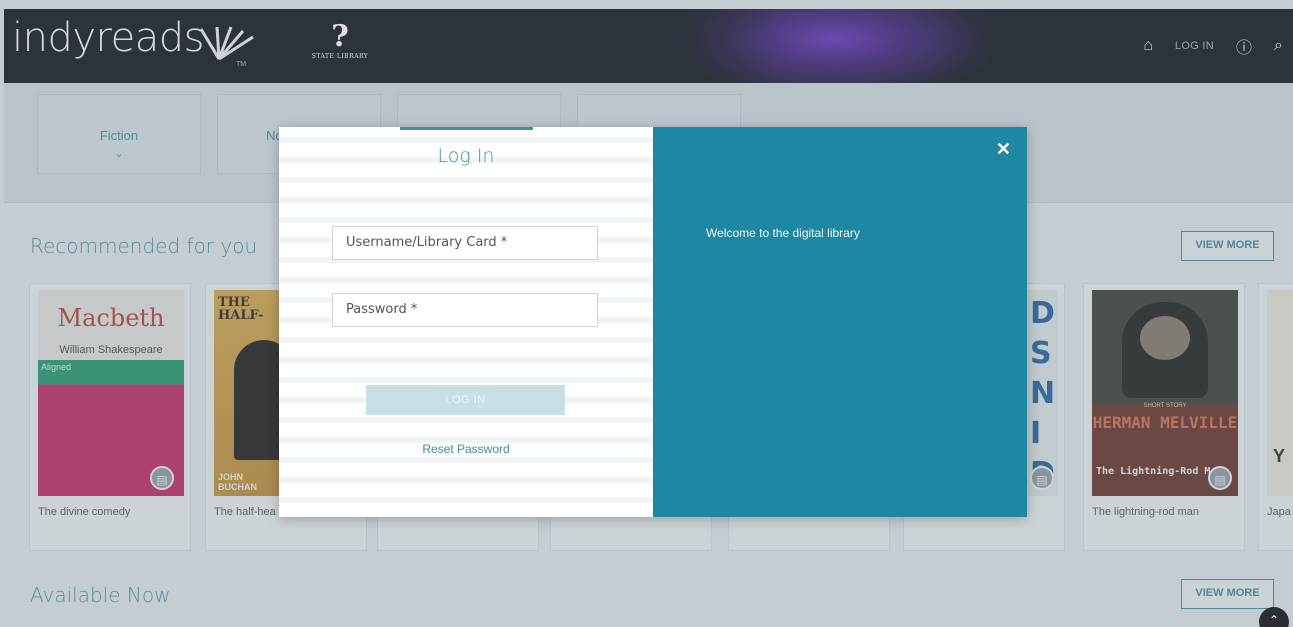 This screenshot has width=1293, height=627. Describe the element at coordinates (783, 233) in the screenshot. I see `welcome-text: Welcome to the digital library` at that location.